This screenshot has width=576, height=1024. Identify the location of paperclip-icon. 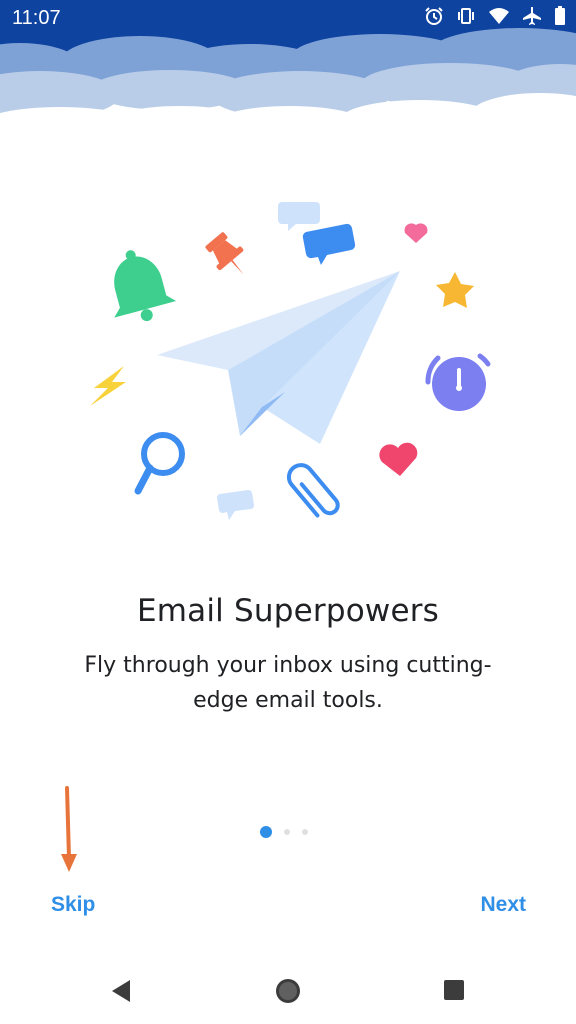
(313, 490).